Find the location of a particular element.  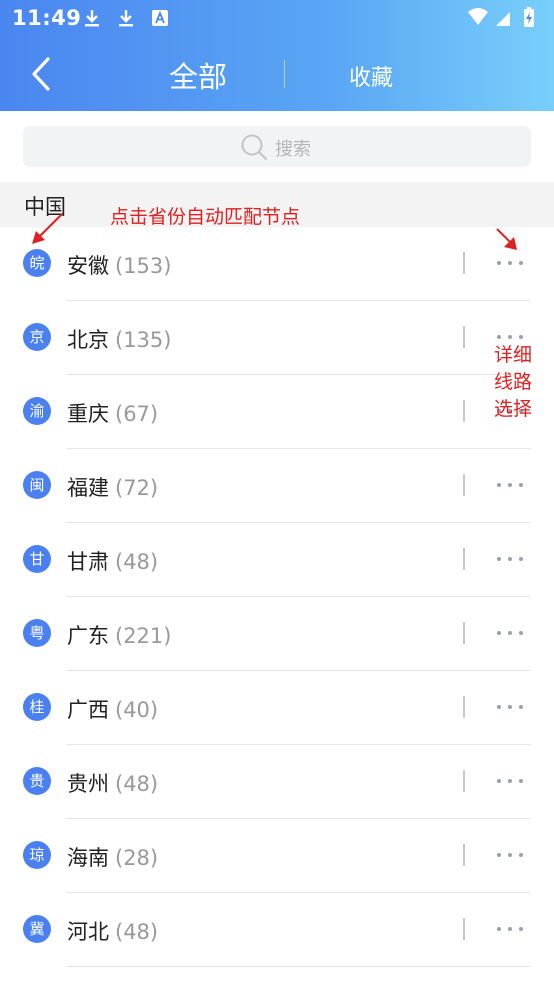

status-time: 11:49 is located at coordinates (47, 18).